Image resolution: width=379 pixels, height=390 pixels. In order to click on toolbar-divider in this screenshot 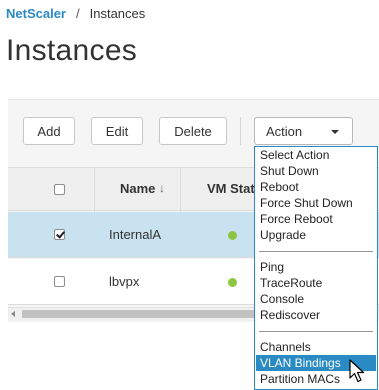, I will do `click(240, 131)`.